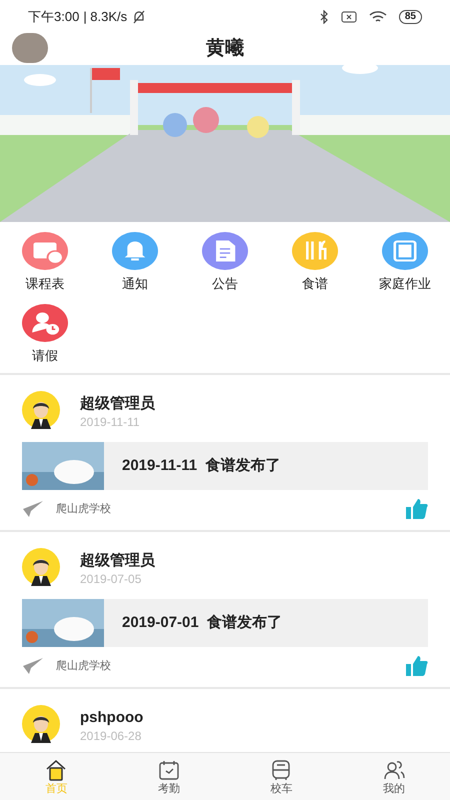  Describe the element at coordinates (105, 17) in the screenshot. I see `network-speed: | 8.3K/s` at that location.